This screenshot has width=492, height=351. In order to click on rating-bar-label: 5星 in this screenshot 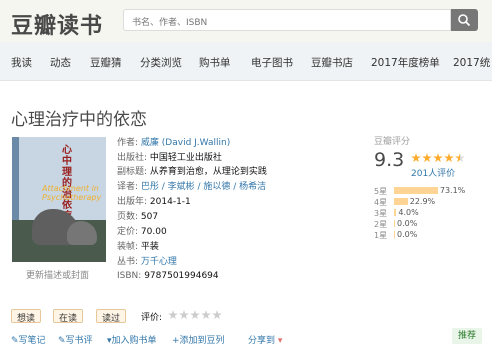, I will do `click(381, 191)`.